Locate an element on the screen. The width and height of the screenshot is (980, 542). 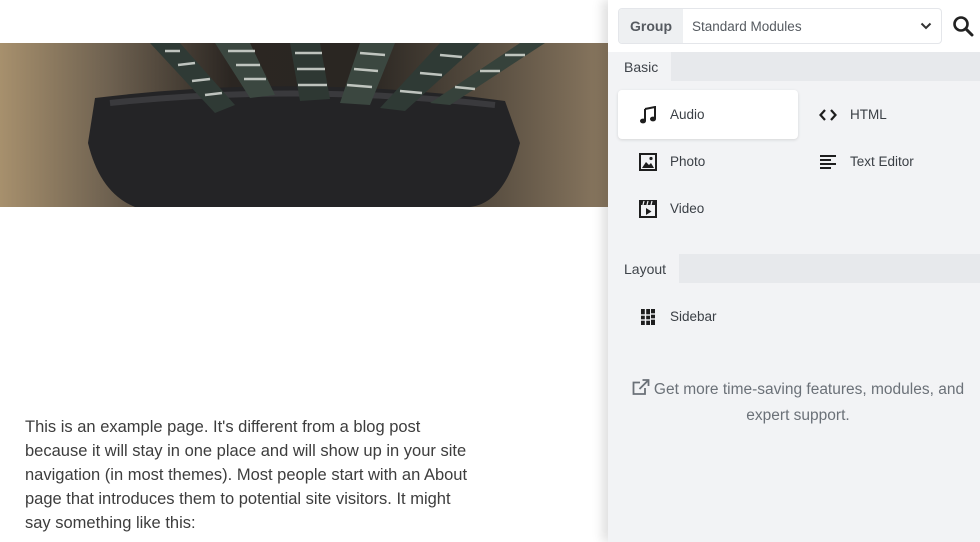
photo-icon is located at coordinates (648, 162).